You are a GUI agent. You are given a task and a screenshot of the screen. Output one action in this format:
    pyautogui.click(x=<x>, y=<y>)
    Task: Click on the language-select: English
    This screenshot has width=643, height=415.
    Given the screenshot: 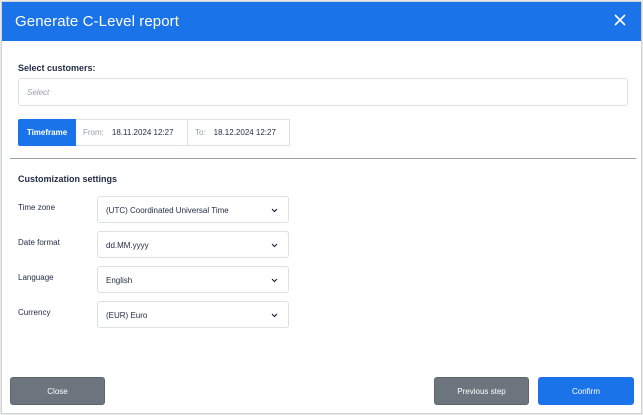 What is the action you would take?
    pyautogui.click(x=193, y=279)
    